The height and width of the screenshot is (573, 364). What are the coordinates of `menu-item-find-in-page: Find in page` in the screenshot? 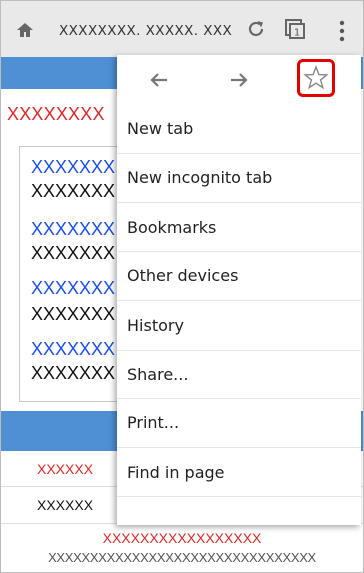 It's located at (176, 472).